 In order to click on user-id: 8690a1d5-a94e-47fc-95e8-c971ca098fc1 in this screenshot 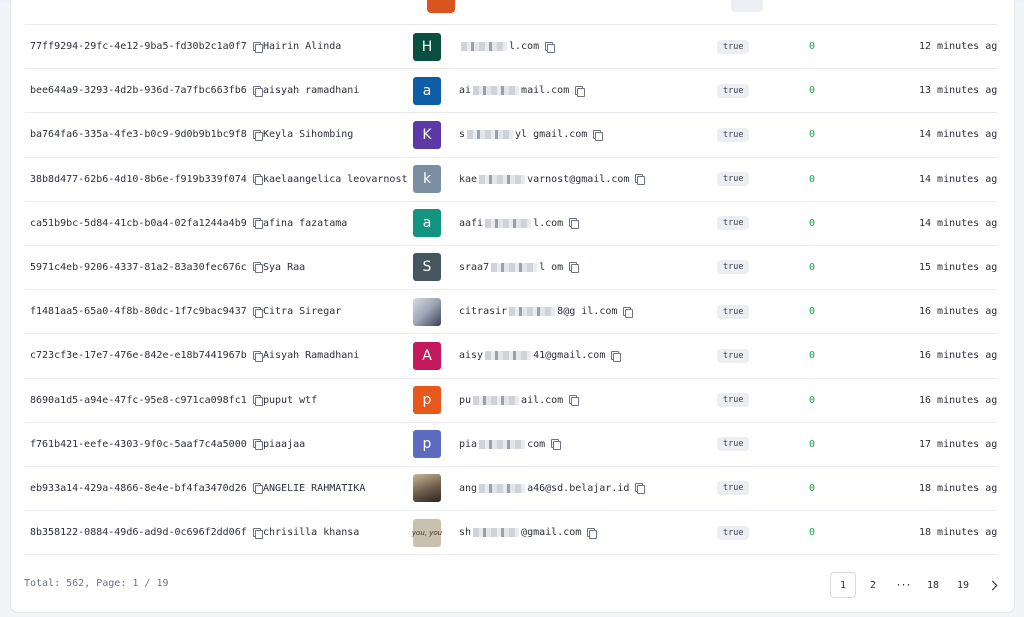, I will do `click(138, 400)`.